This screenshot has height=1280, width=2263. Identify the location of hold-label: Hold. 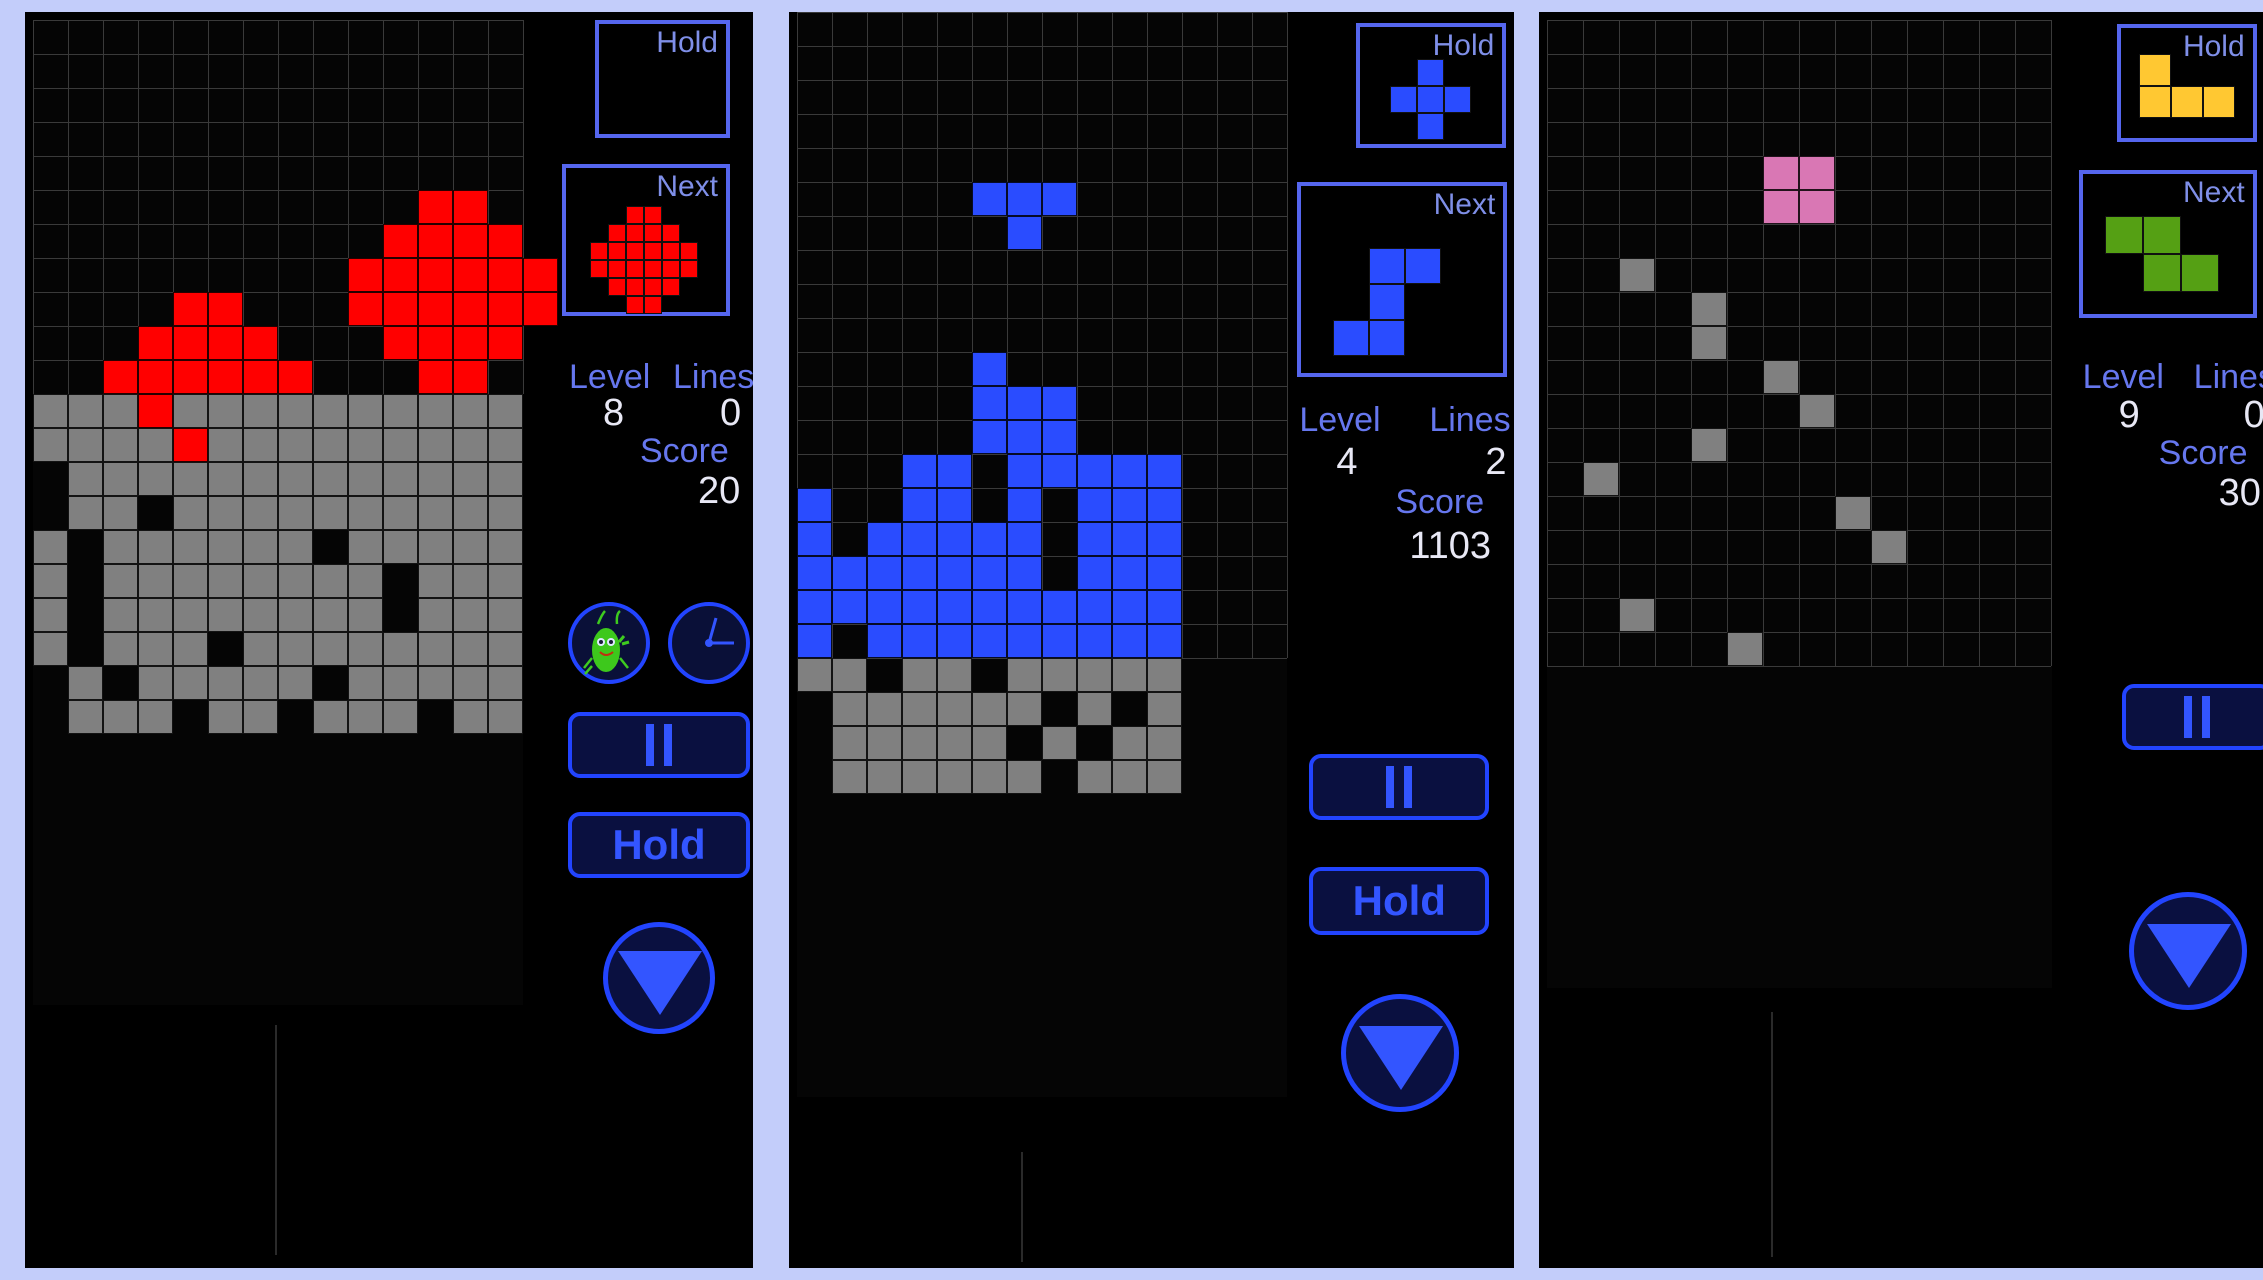
(687, 42).